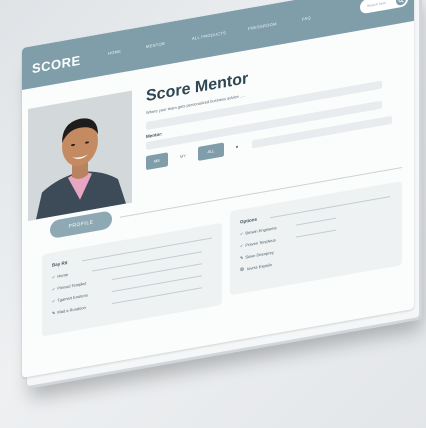  What do you see at coordinates (377, 4) in the screenshot?
I see `search-placeholder: Search here` at bounding box center [377, 4].